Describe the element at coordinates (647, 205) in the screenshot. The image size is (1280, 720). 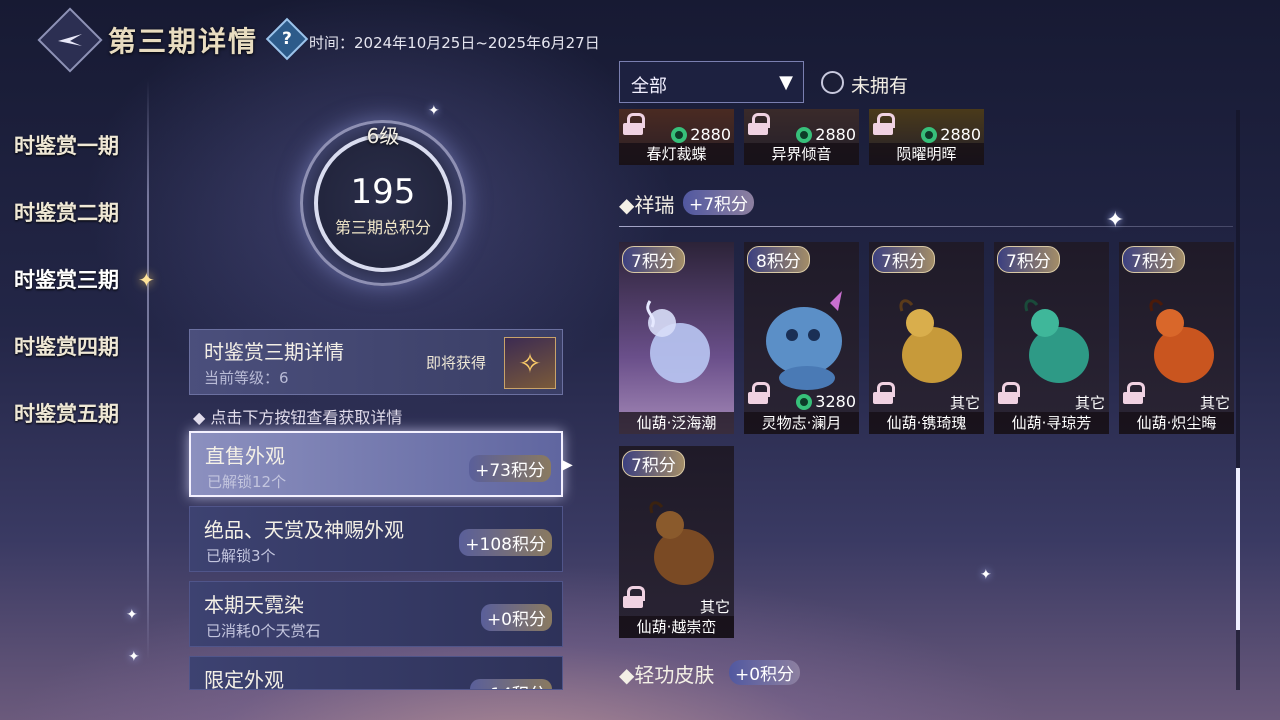
I see `section-title-xiangrui: ◆祥瑞` at that location.